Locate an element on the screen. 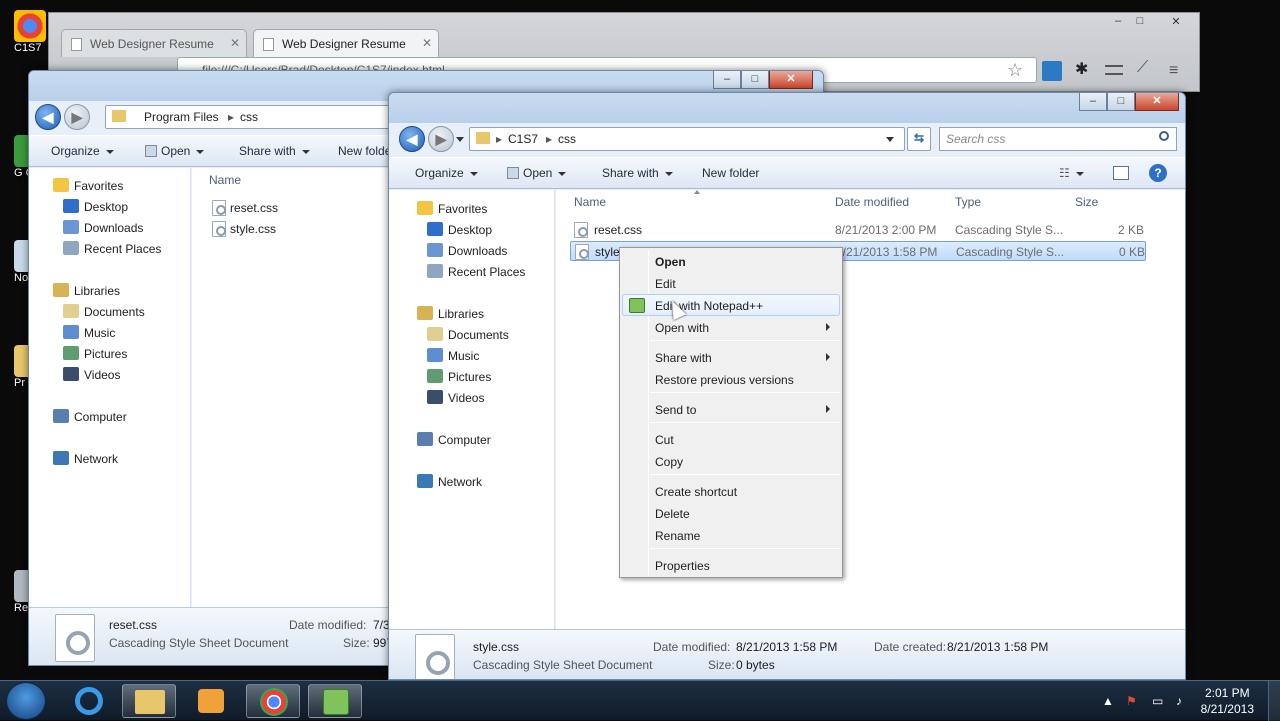 This screenshot has width=1280, height=721. preview-pane-icon is located at coordinates (1121, 173).